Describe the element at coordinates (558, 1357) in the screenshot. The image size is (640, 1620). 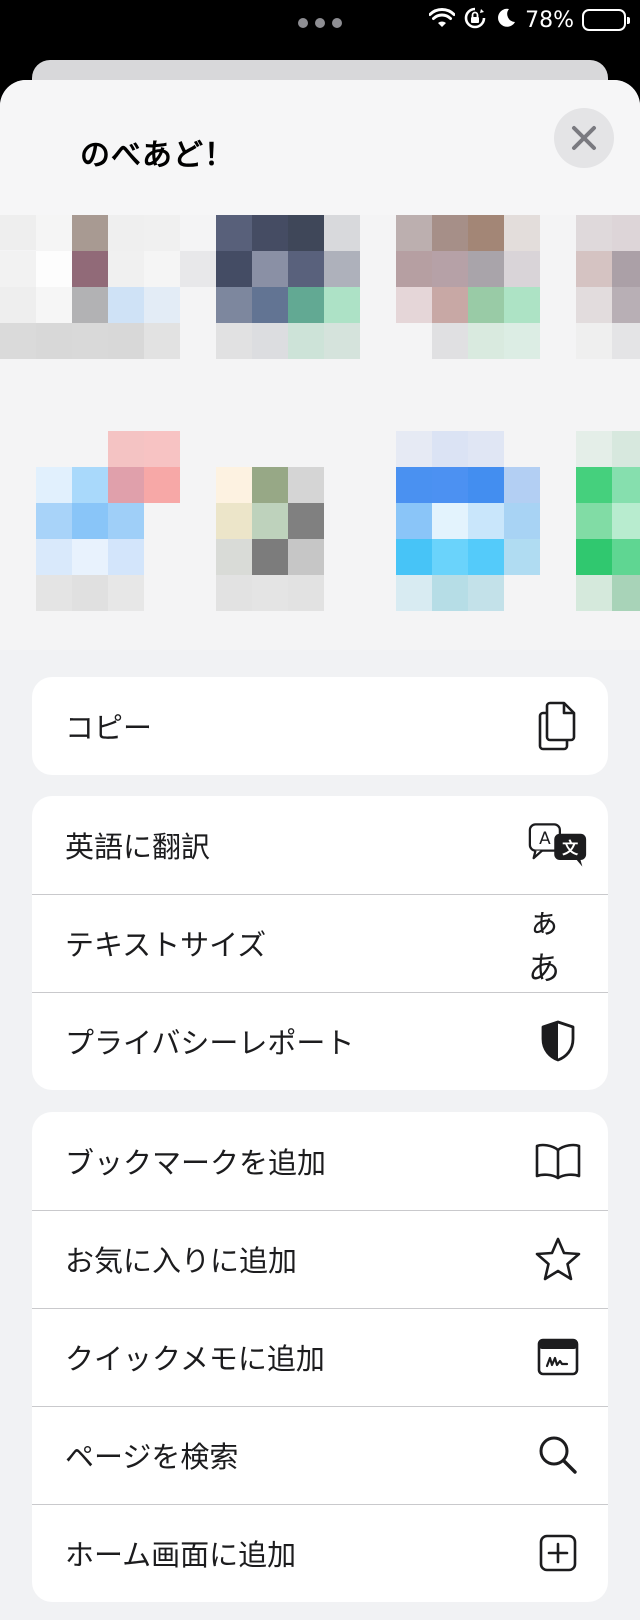
I see `quick-note-icon` at that location.